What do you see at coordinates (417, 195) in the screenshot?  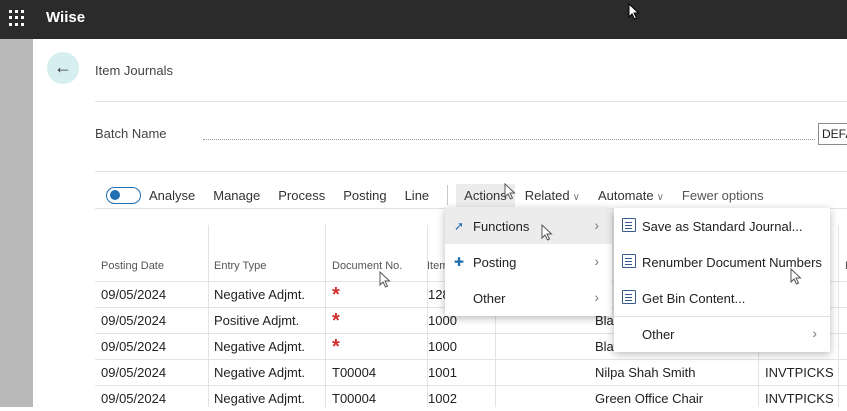 I see `line-menu: Line` at bounding box center [417, 195].